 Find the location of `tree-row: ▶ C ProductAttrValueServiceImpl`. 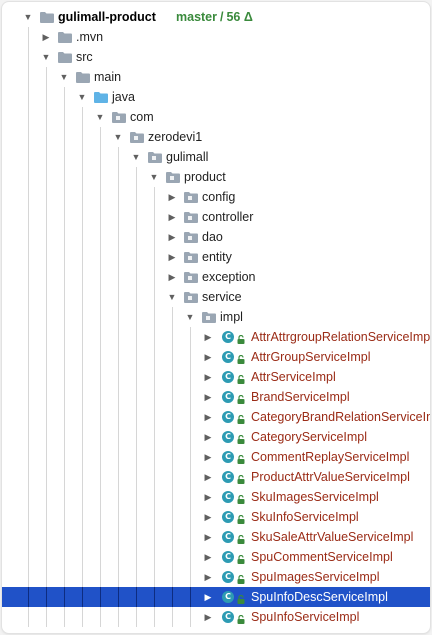

tree-row: ▶ C ProductAttrValueServiceImpl is located at coordinates (216, 477).